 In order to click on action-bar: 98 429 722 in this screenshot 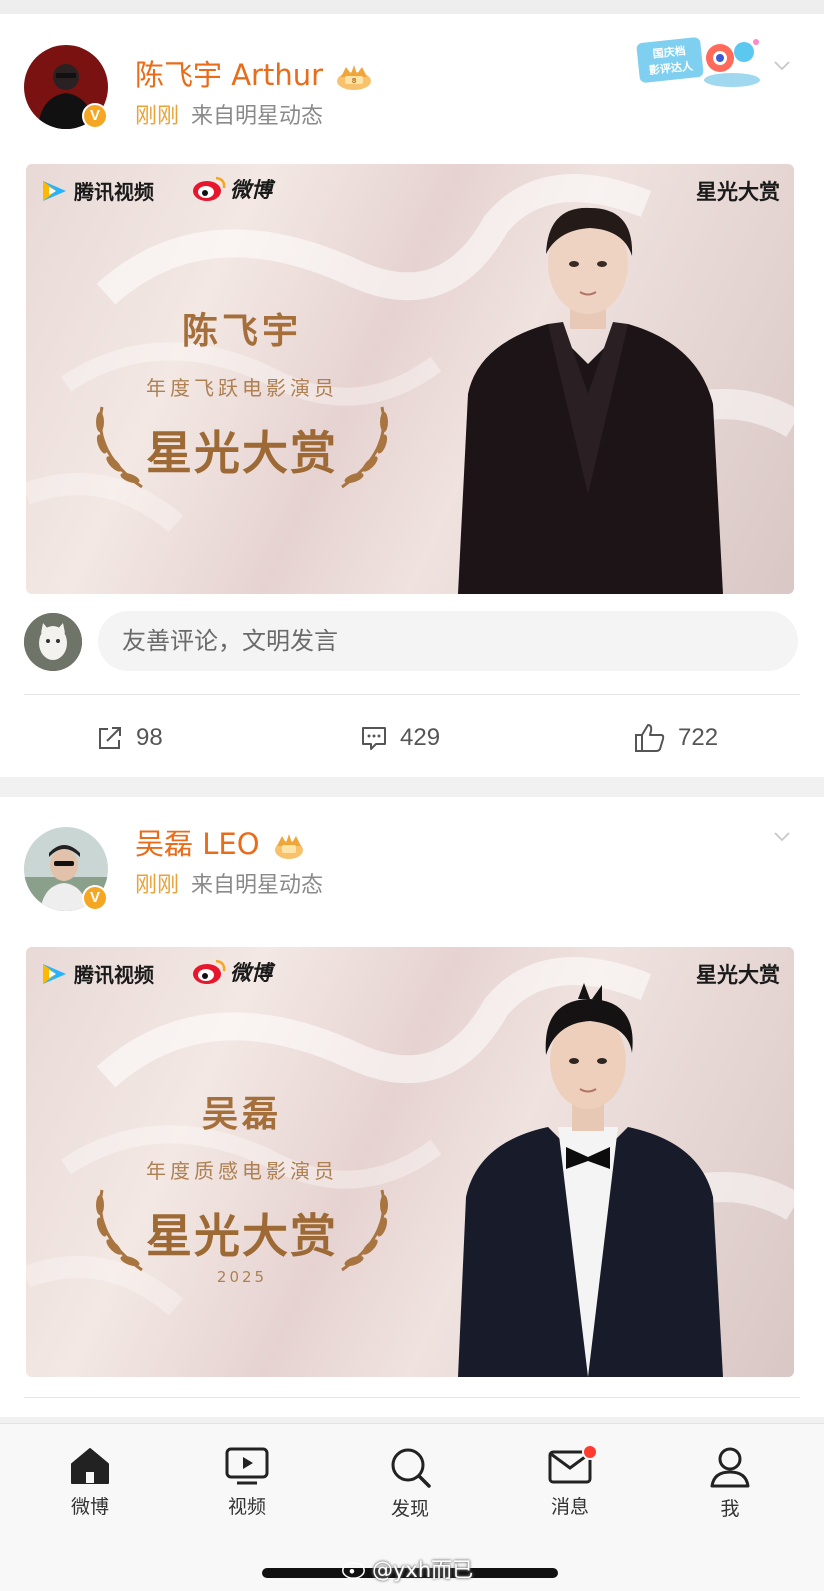, I will do `click(412, 738)`.